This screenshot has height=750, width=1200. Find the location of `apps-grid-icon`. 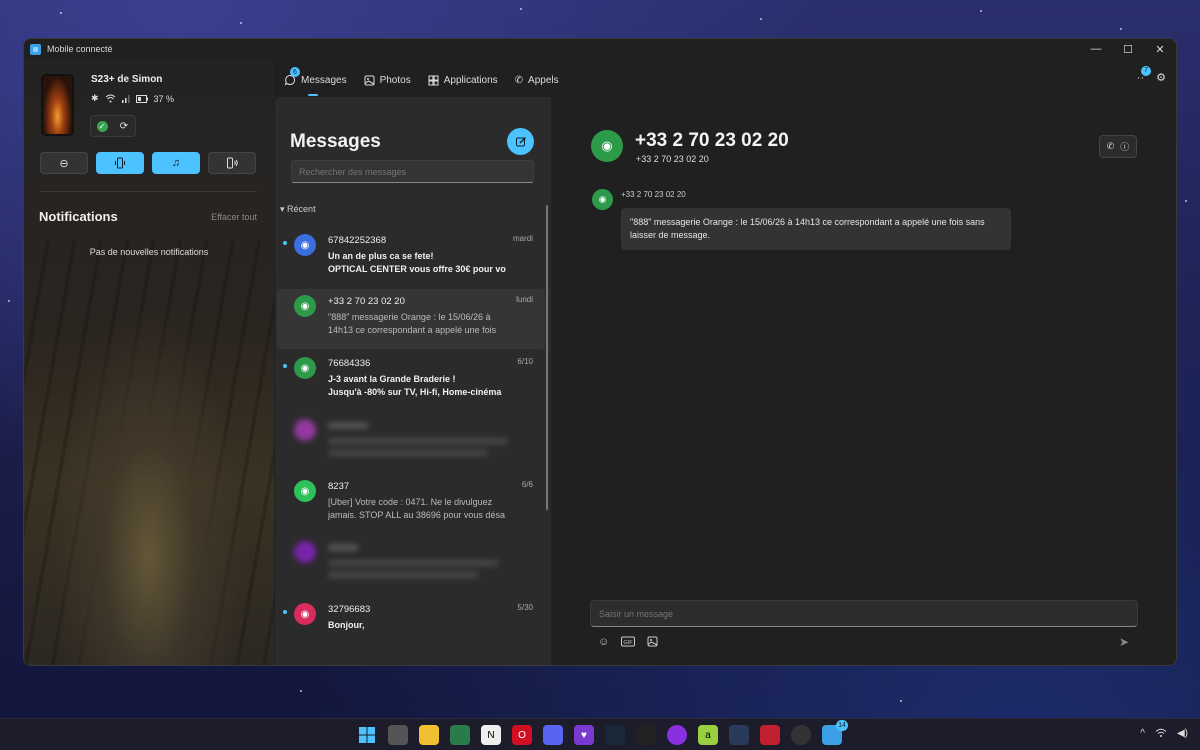

apps-grid-icon is located at coordinates (433, 80).